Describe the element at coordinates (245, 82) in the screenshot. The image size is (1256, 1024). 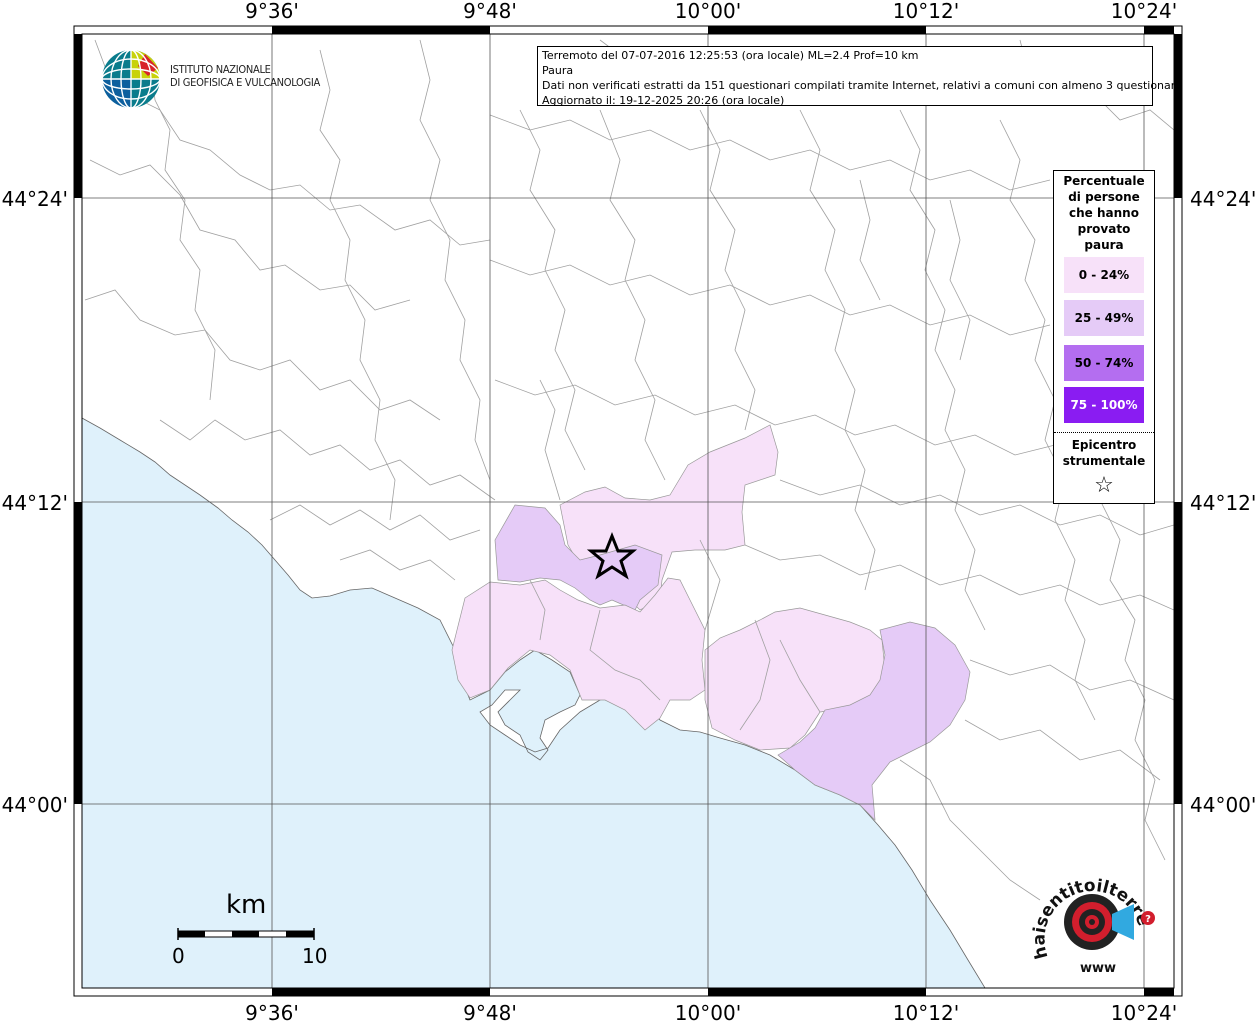
I see `ingv-name-line: DI GEOFISICA E VULCANOLOGIA` at that location.